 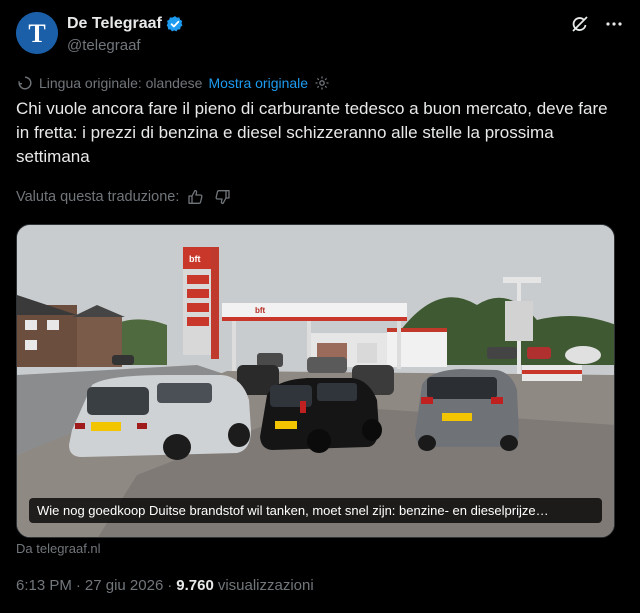 I want to click on thumbs-up-icon, so click(x=196, y=197).